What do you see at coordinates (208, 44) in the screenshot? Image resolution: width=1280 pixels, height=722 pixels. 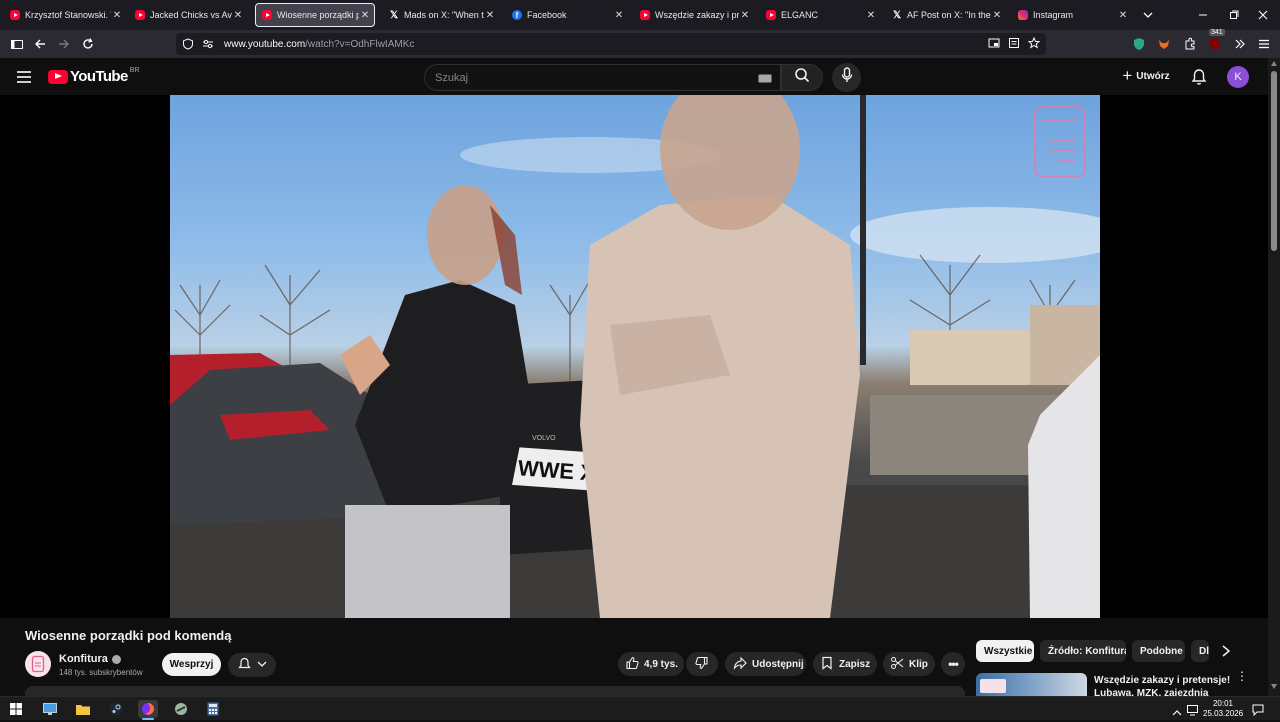 I see `site-permissions-icon` at bounding box center [208, 44].